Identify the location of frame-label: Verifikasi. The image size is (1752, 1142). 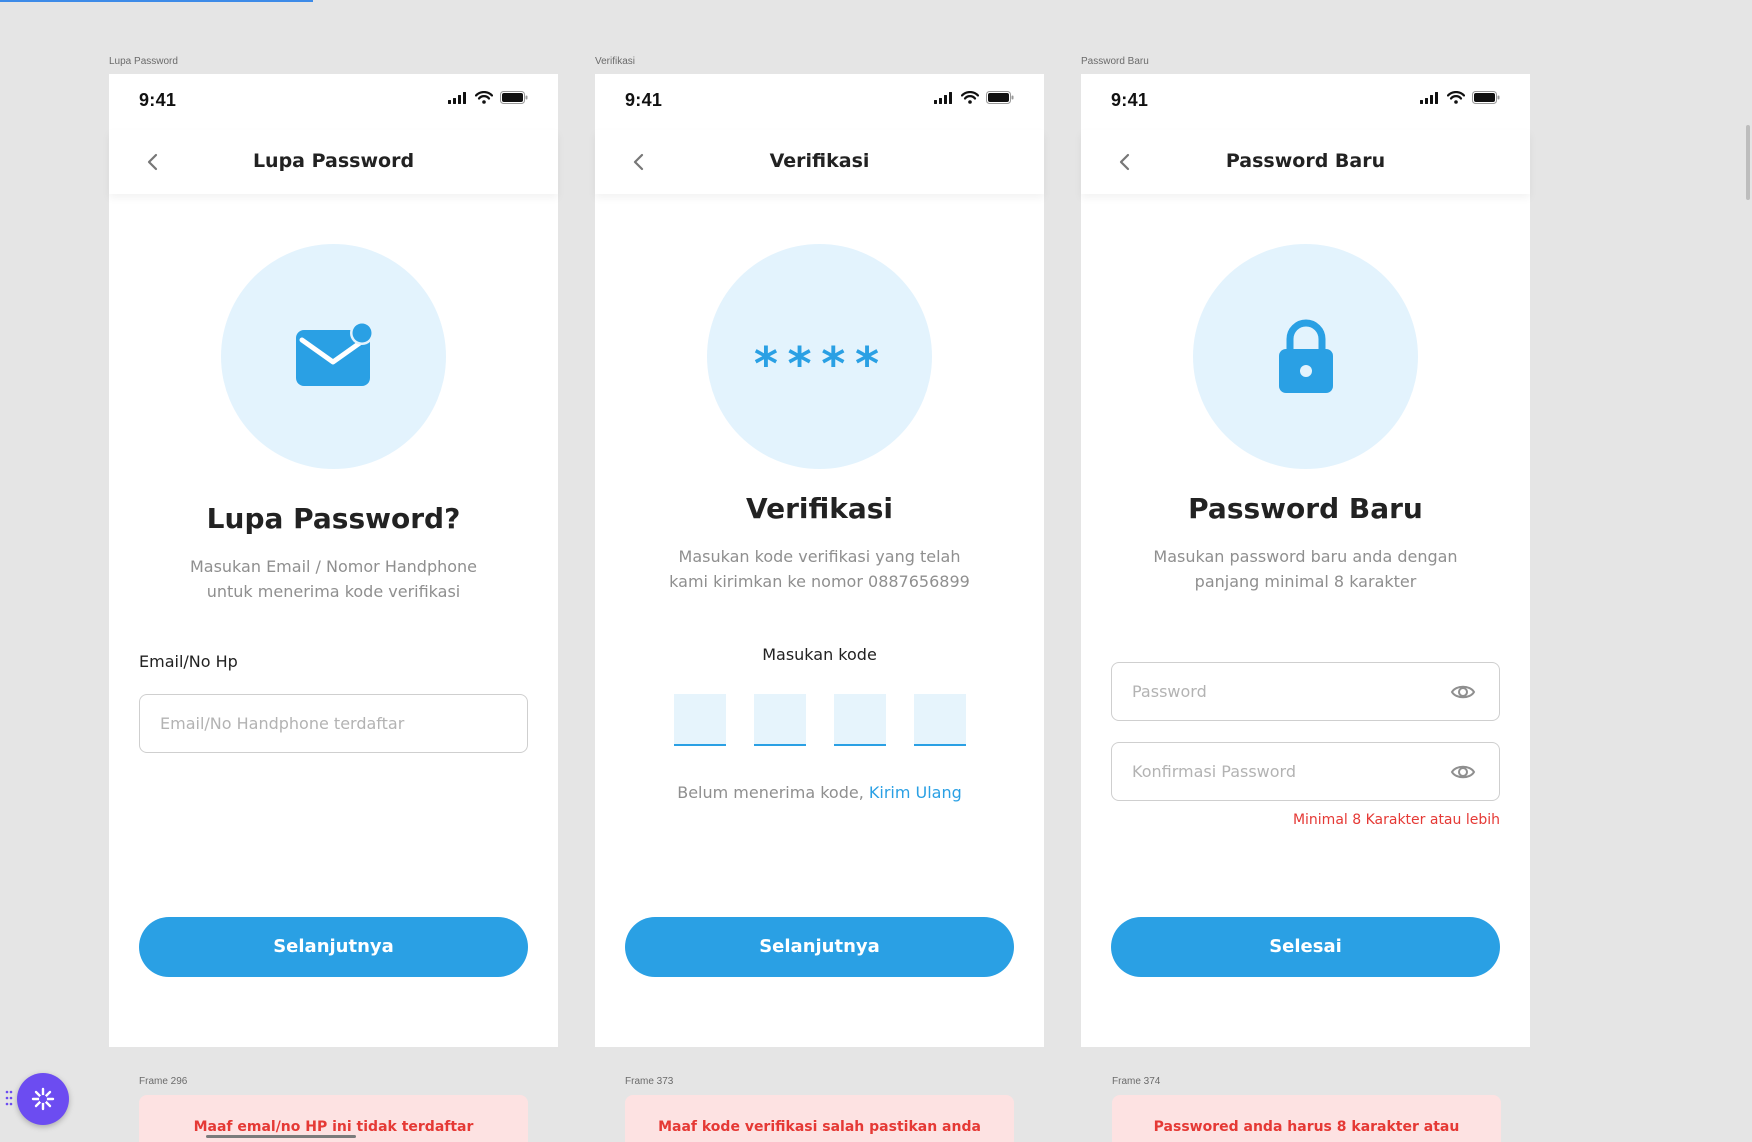
(615, 61).